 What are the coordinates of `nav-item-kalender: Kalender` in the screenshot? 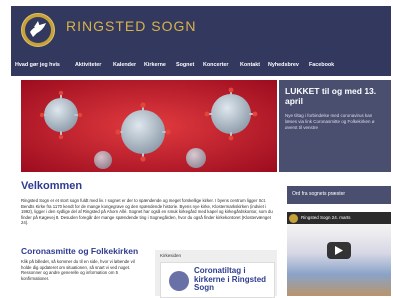 It's located at (124, 65).